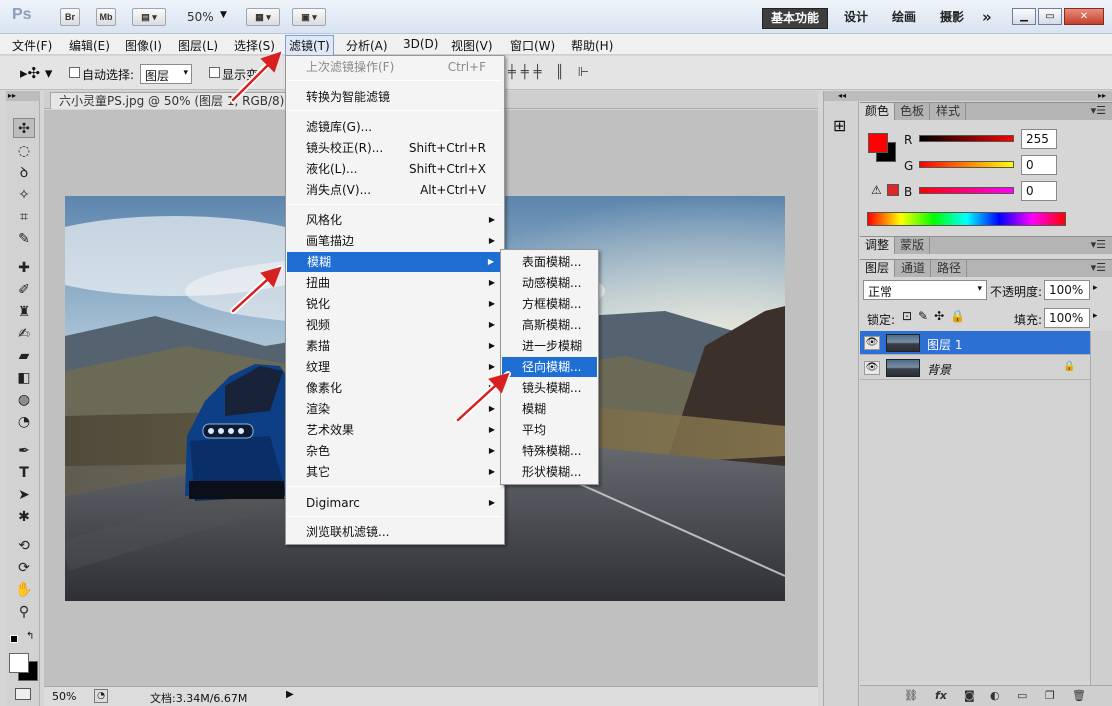 The width and height of the screenshot is (1112, 706). Describe the element at coordinates (64, 696) in the screenshot. I see `status-zoom: 50%` at that location.